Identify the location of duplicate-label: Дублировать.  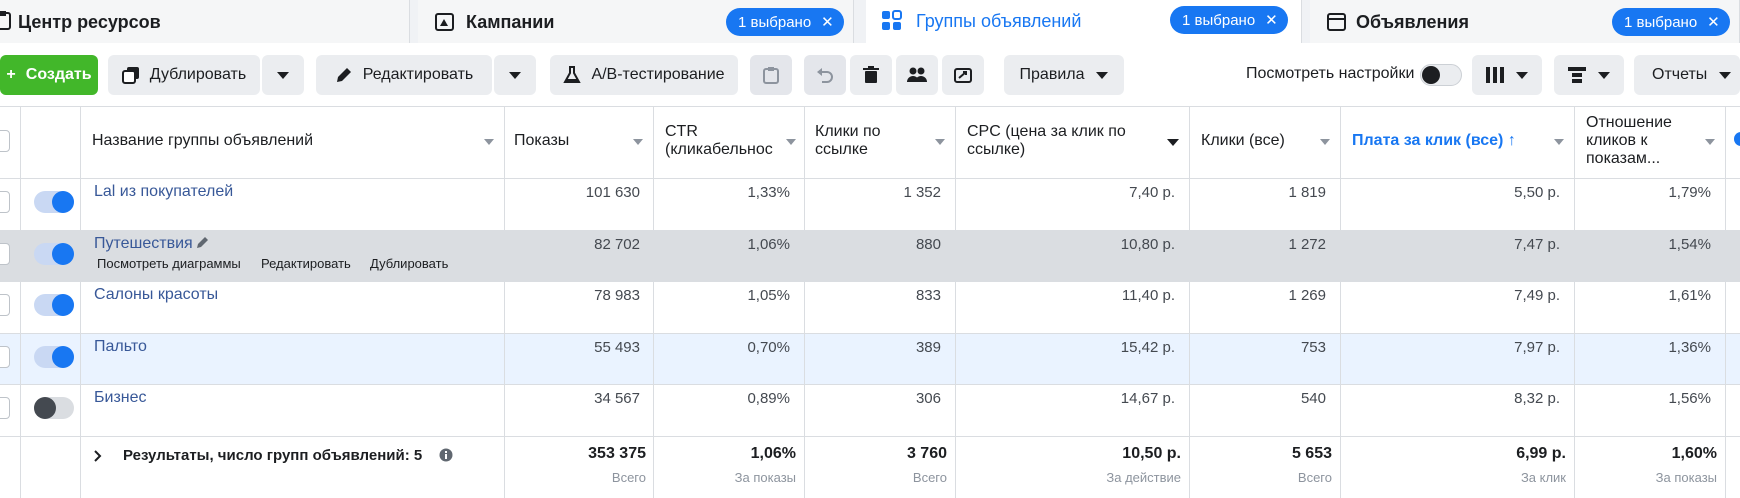
(198, 74).